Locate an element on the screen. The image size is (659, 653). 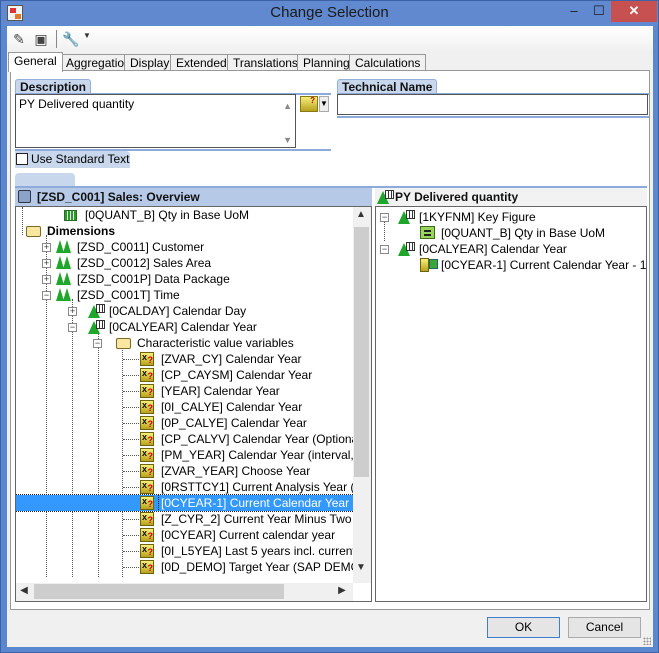
tree-item-label: [ZVAR_YEAR] Choose Year is located at coordinates (236, 471).